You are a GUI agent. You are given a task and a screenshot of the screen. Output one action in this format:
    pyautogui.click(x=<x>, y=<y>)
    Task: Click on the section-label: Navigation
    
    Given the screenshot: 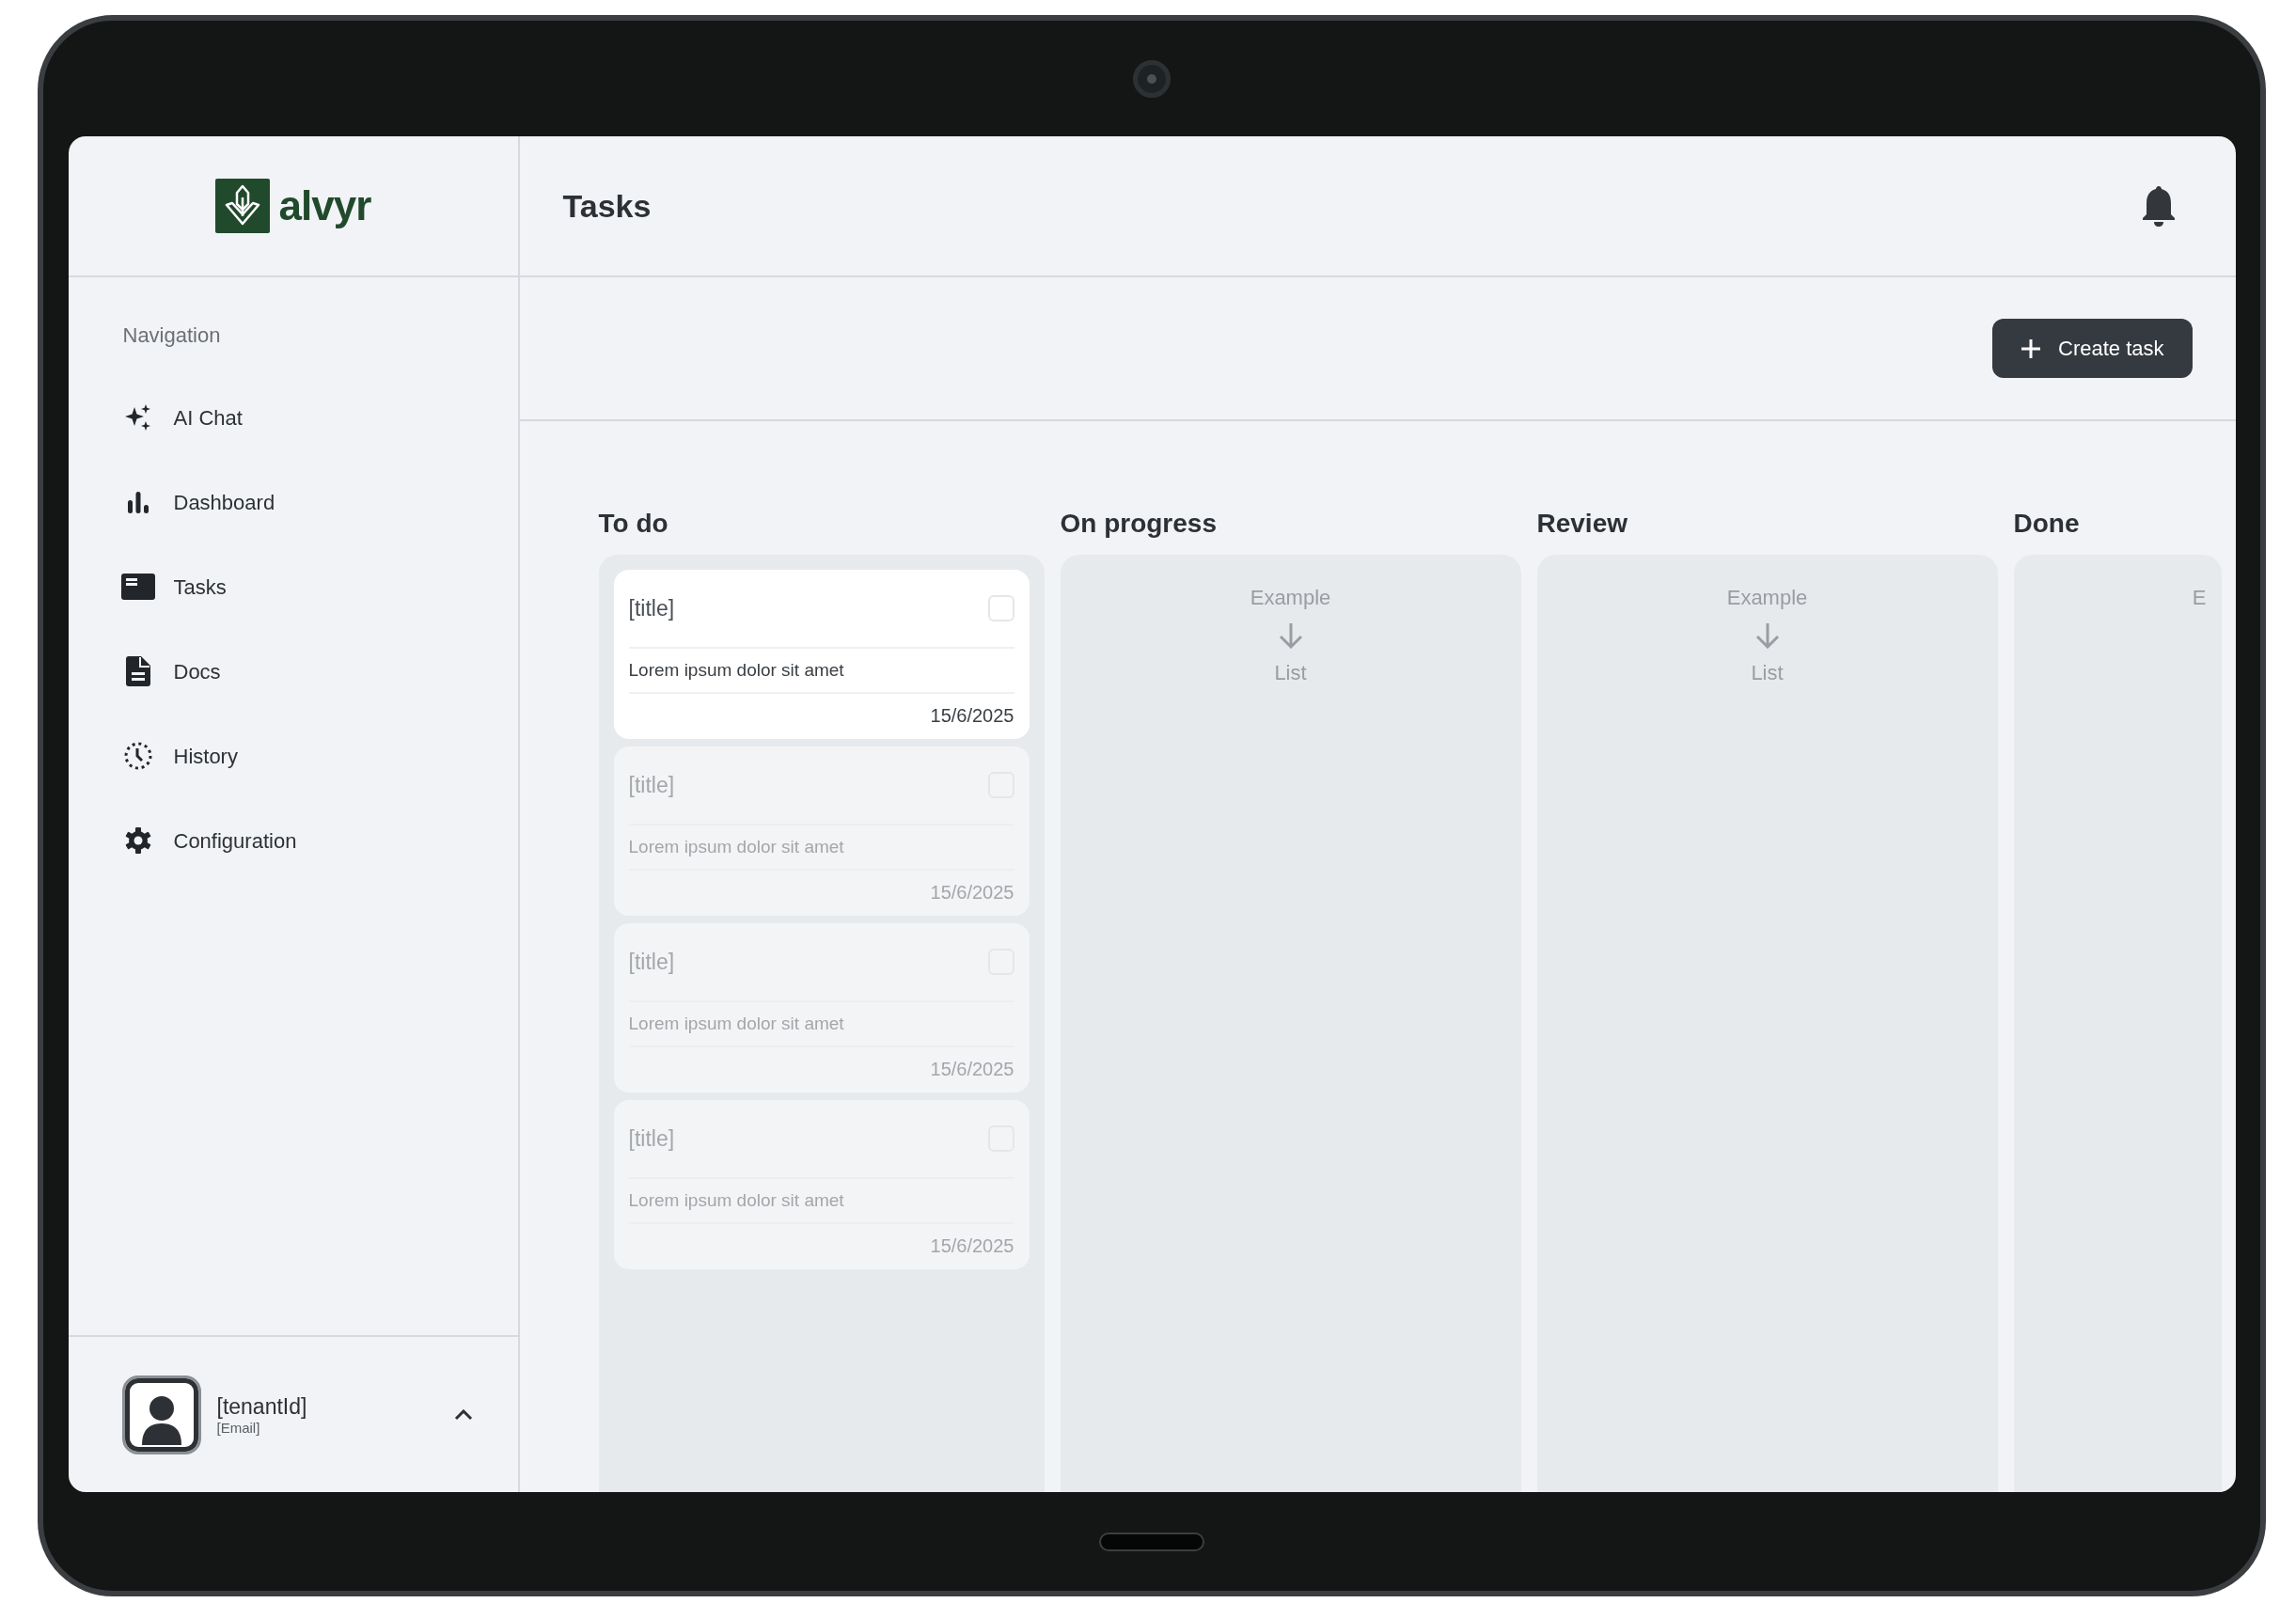 What is the action you would take?
    pyautogui.click(x=172, y=335)
    